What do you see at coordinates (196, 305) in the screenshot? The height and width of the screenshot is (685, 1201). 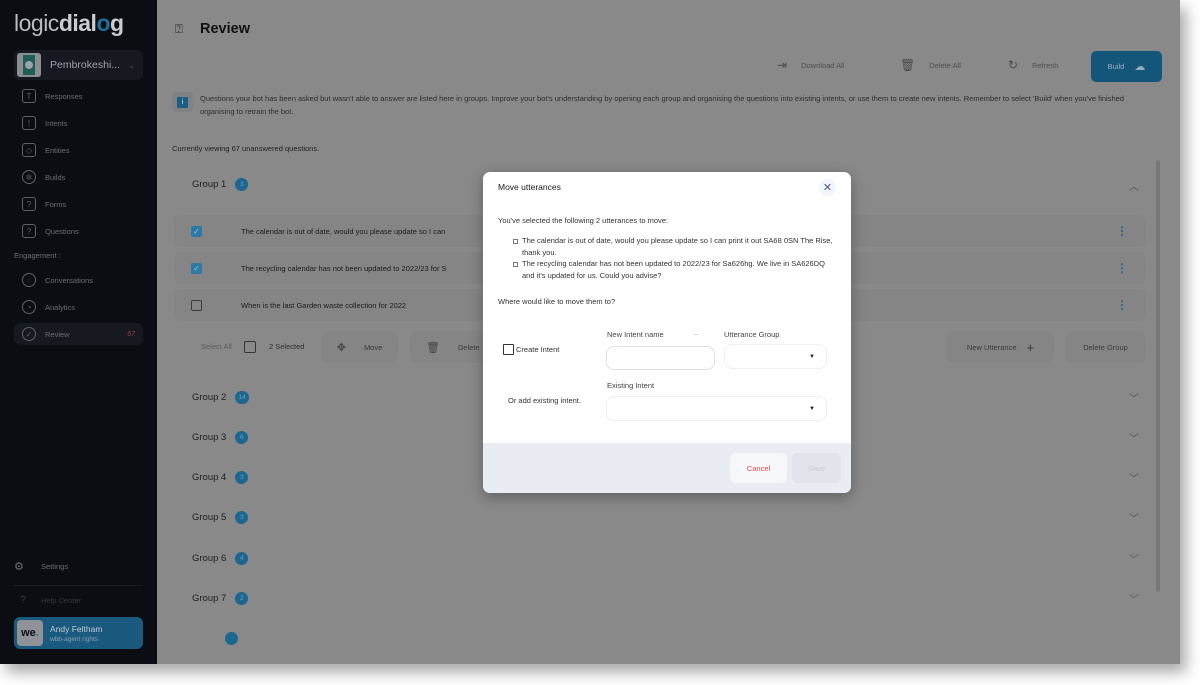 I see `utterance-checkbox` at bounding box center [196, 305].